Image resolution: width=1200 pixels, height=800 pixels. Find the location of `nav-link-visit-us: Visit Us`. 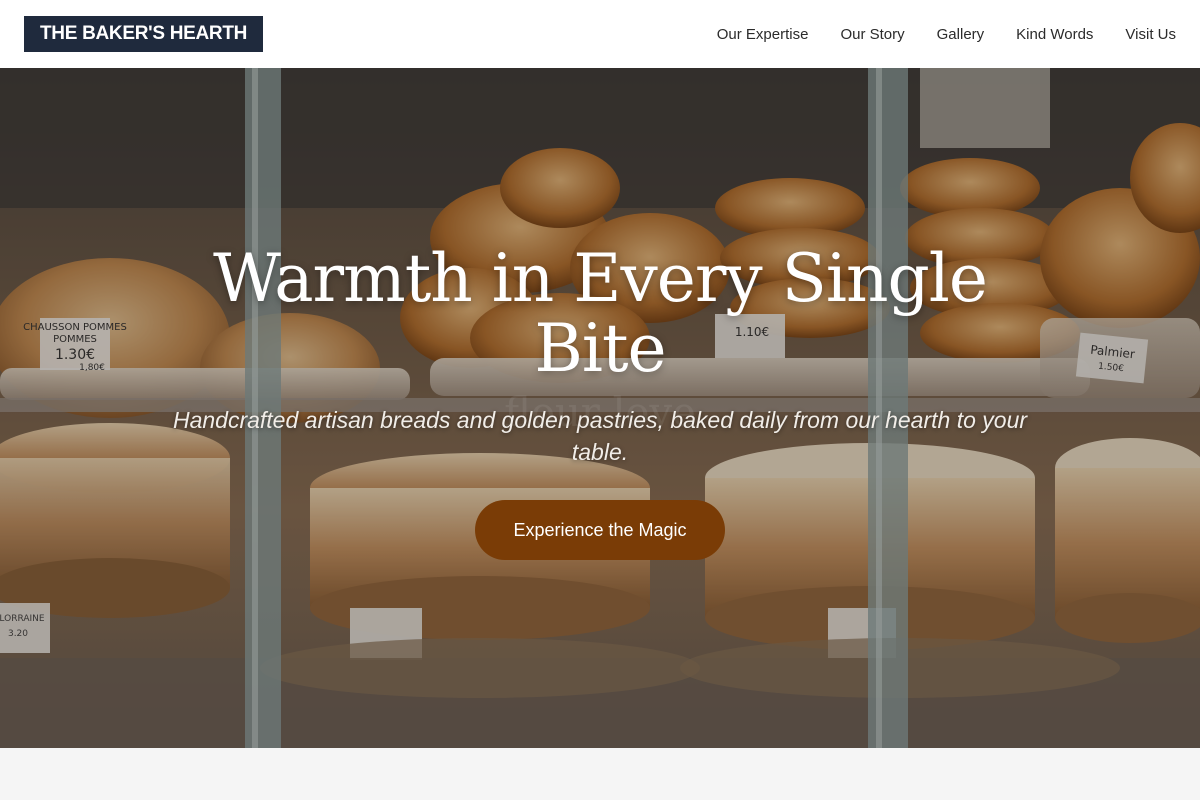

nav-link-visit-us: Visit Us is located at coordinates (1150, 34).